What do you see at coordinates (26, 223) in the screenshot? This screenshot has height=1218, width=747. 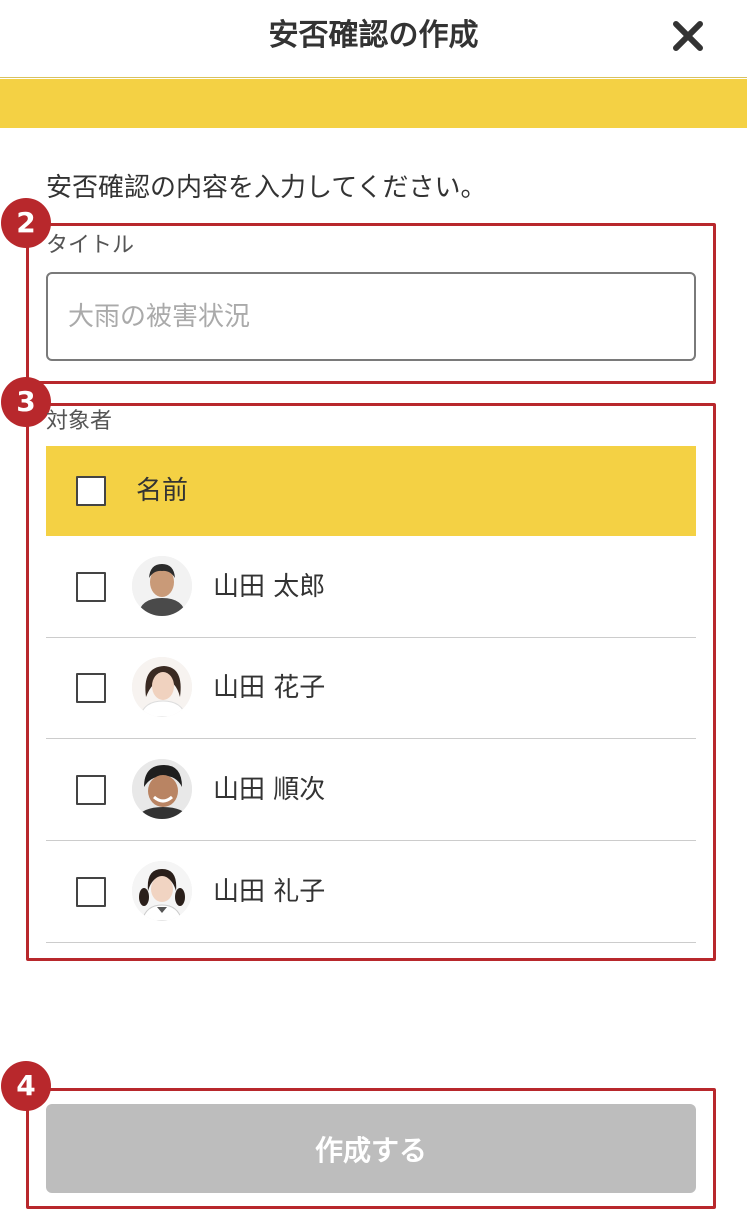 I see `annotation-badge-2: 2` at bounding box center [26, 223].